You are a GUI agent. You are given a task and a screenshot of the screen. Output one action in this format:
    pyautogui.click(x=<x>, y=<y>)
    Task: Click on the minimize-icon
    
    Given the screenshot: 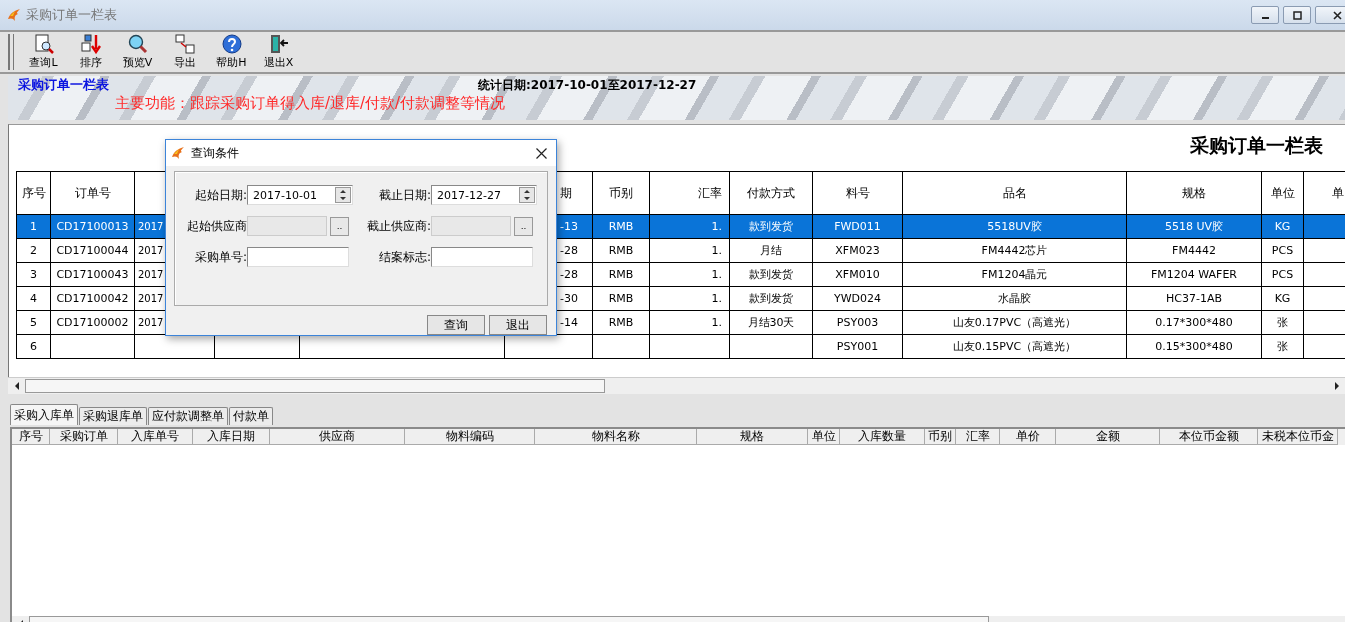 What is the action you would take?
    pyautogui.click(x=1265, y=18)
    